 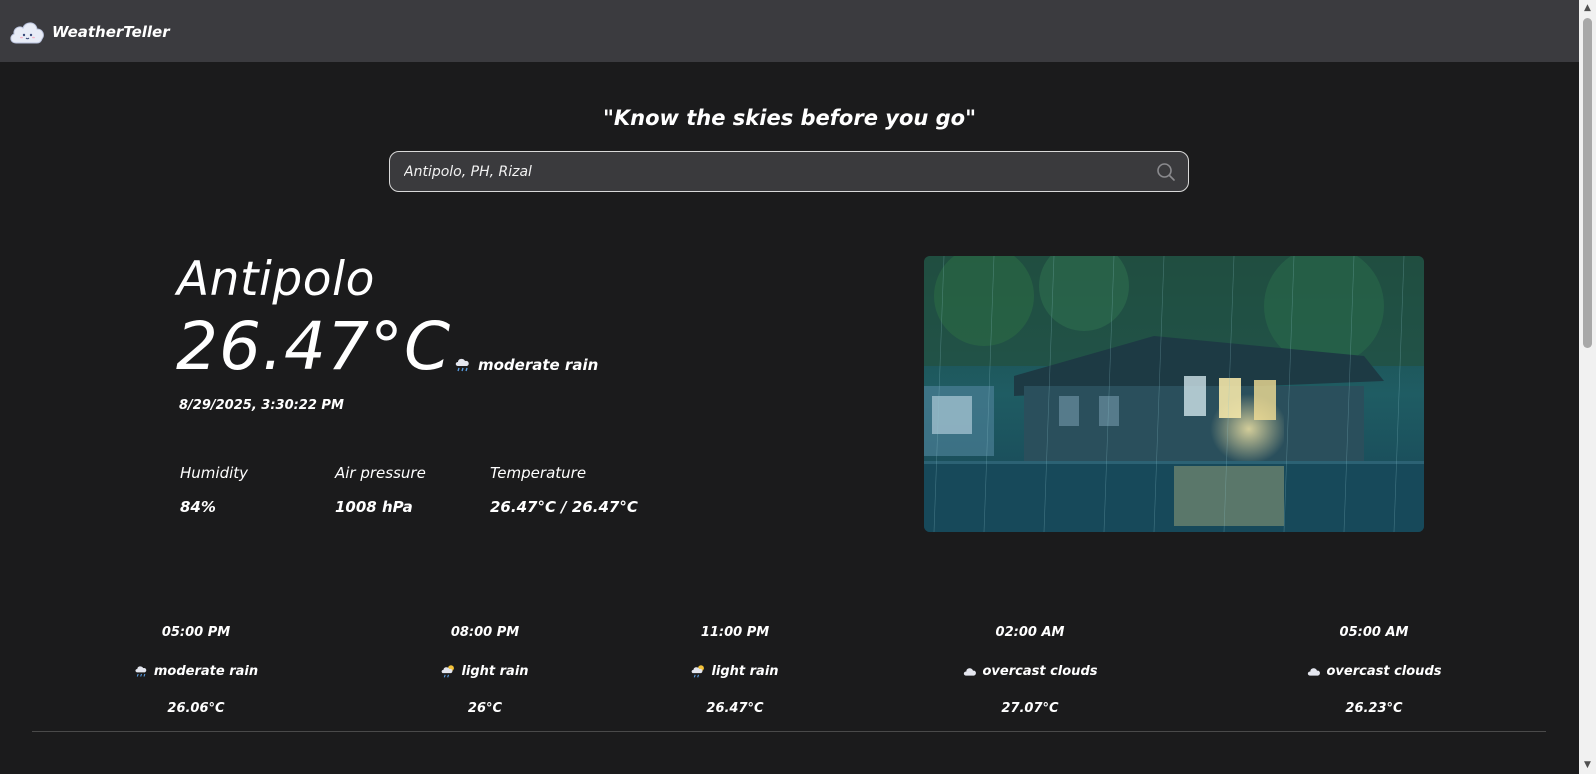 I want to click on scrollbar-thumb, so click(x=1587, y=183).